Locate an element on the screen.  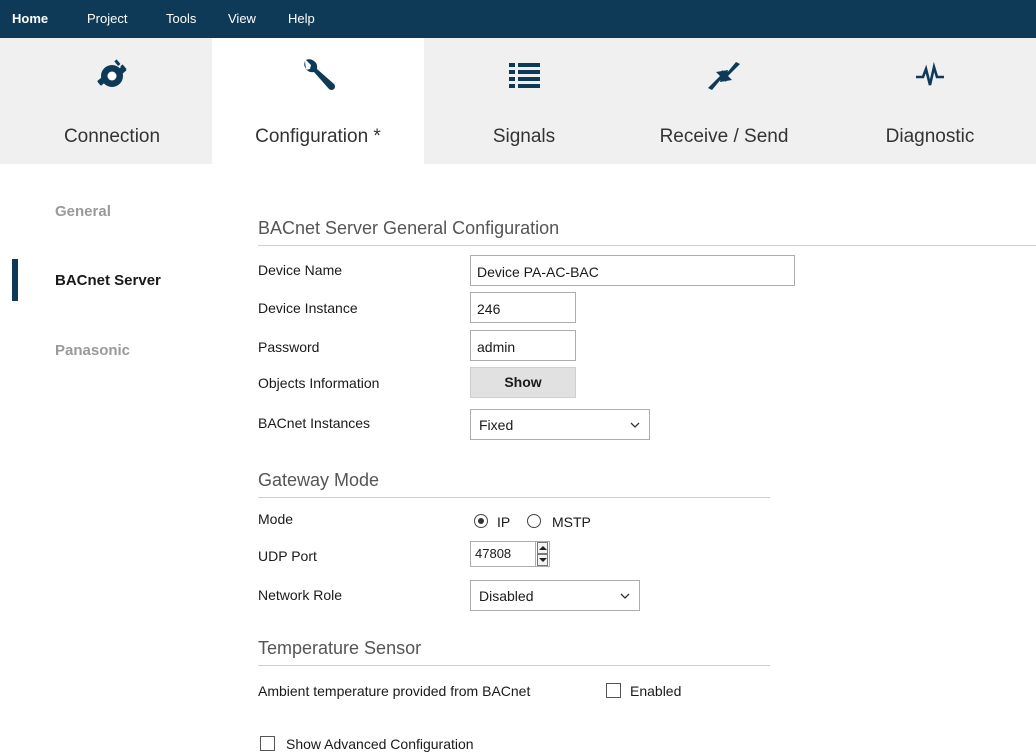
nav-active-indicator is located at coordinates (15, 280).